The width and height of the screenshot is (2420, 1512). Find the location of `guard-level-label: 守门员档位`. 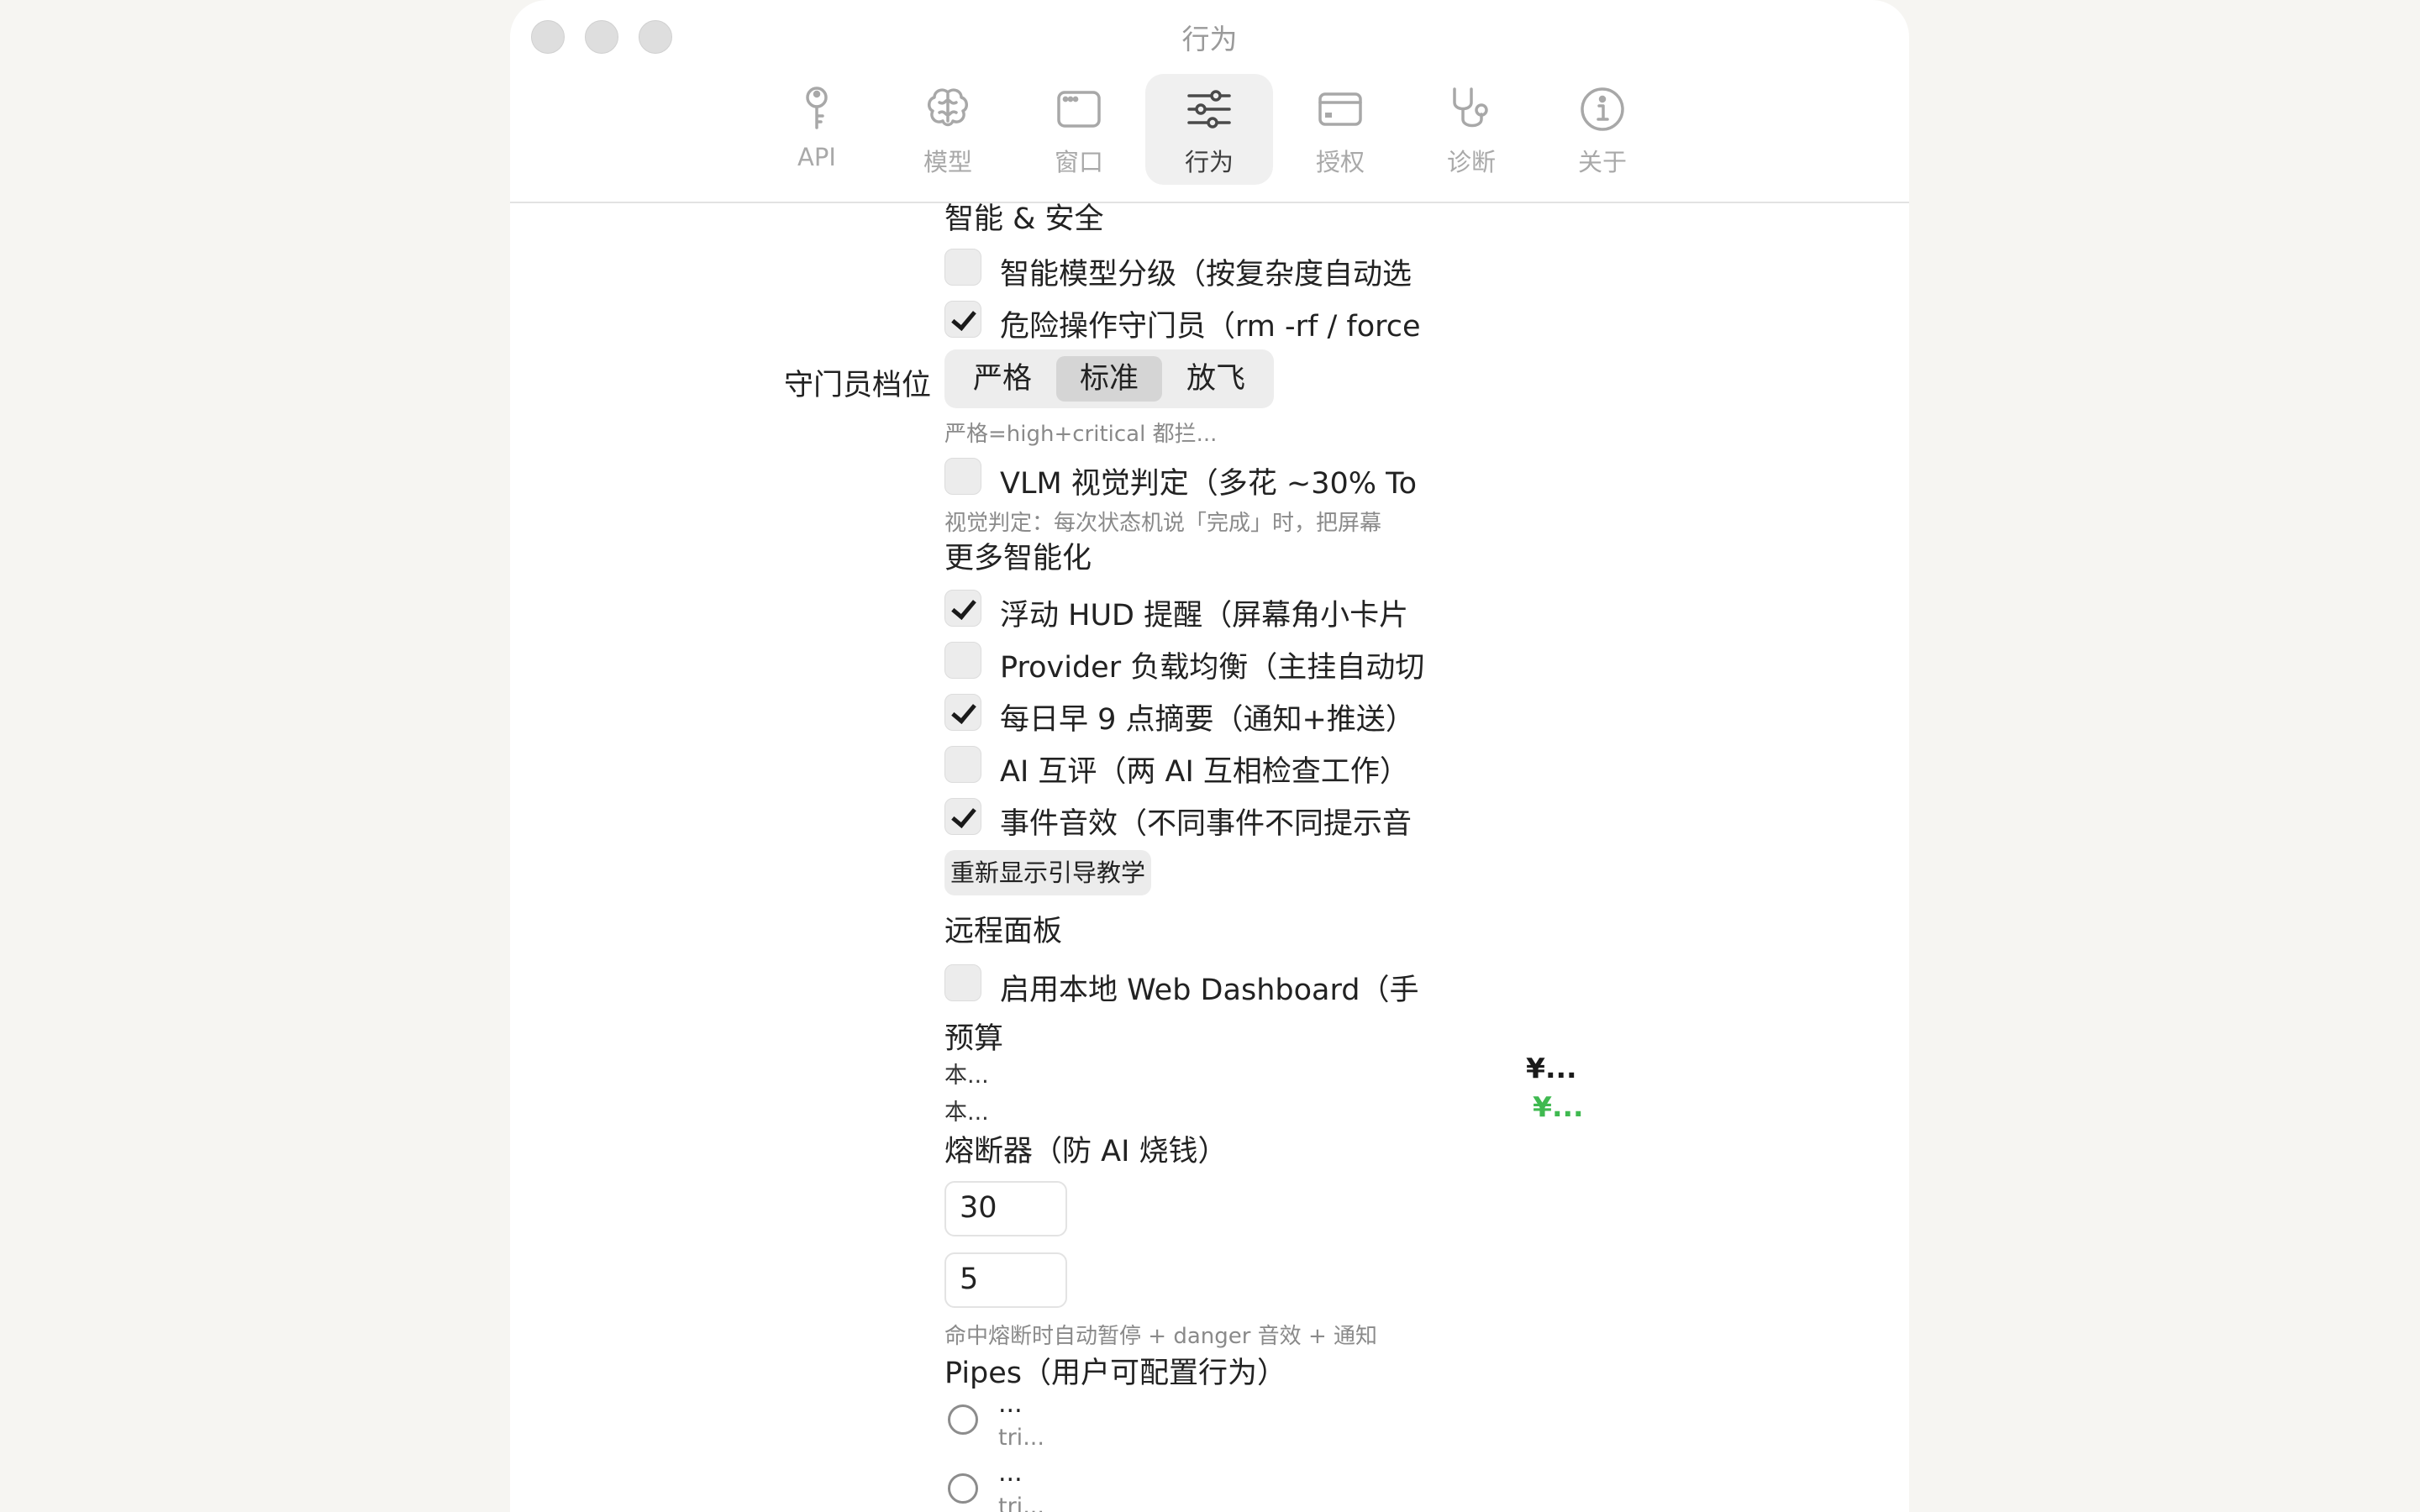

guard-level-label: 守门员档位 is located at coordinates (857, 385).